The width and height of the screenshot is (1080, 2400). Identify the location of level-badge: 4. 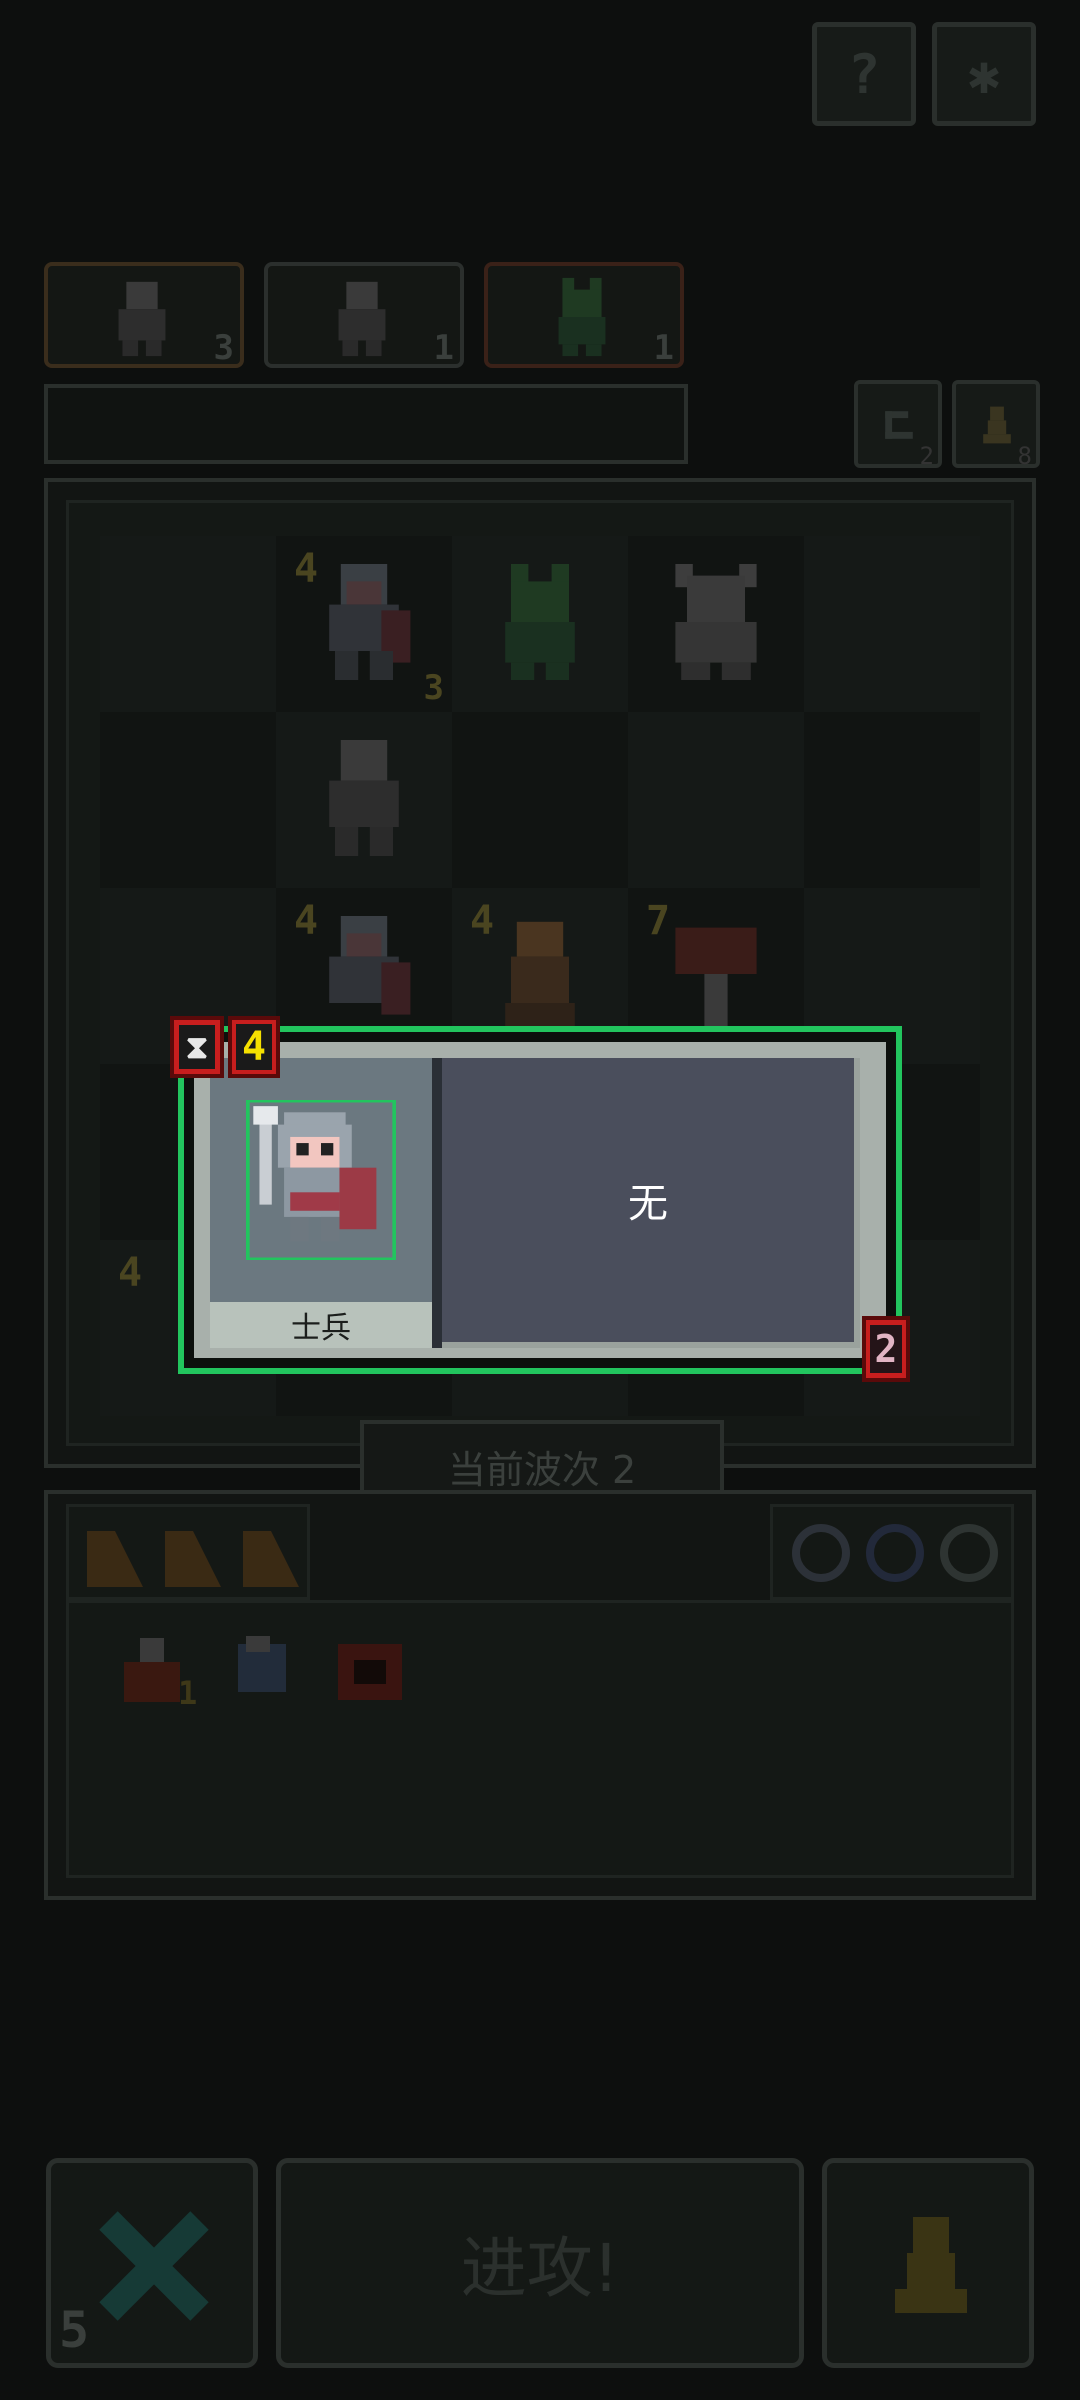
(254, 1047).